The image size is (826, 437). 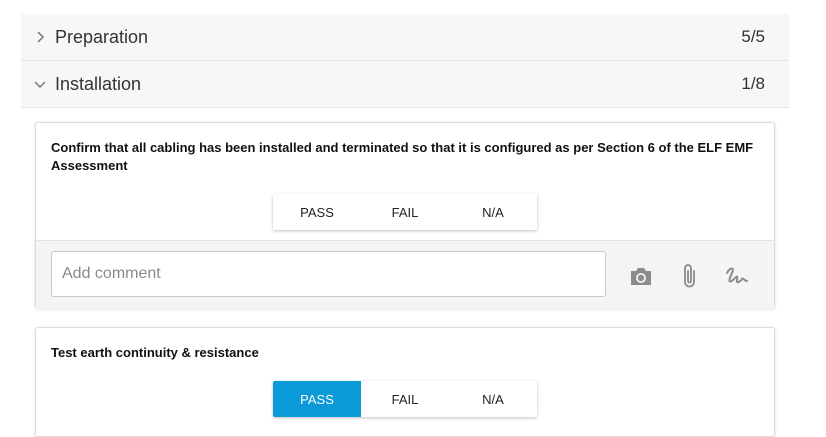 What do you see at coordinates (753, 36) in the screenshot?
I see `section-progress: 5/5` at bounding box center [753, 36].